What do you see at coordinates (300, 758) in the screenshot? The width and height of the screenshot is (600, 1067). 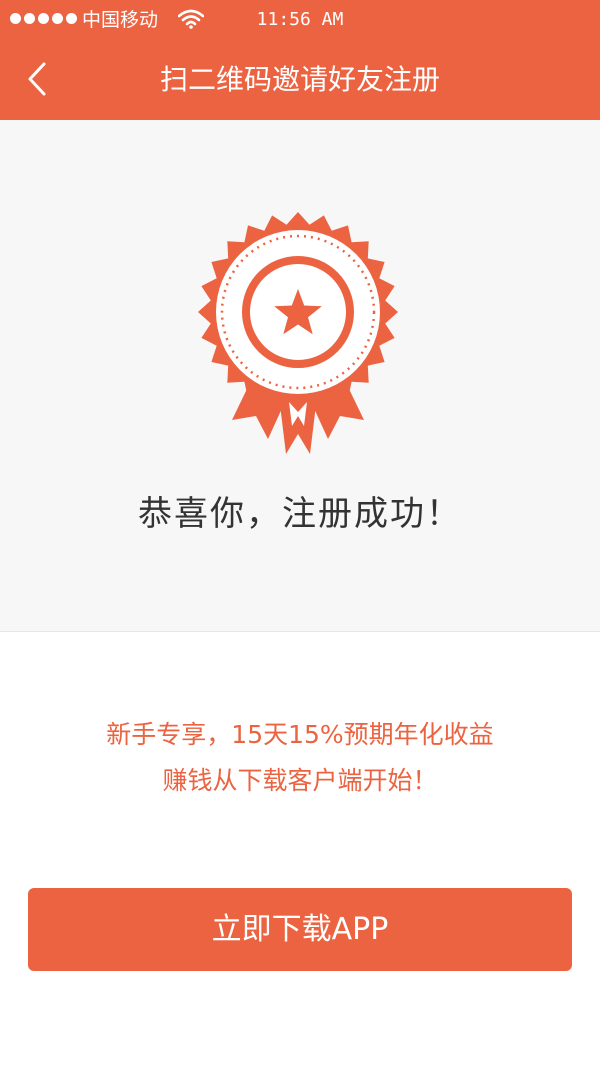 I see `promo-text: 新手专享，15天15%预期年化收益 赚钱从下载客户端开始！` at bounding box center [300, 758].